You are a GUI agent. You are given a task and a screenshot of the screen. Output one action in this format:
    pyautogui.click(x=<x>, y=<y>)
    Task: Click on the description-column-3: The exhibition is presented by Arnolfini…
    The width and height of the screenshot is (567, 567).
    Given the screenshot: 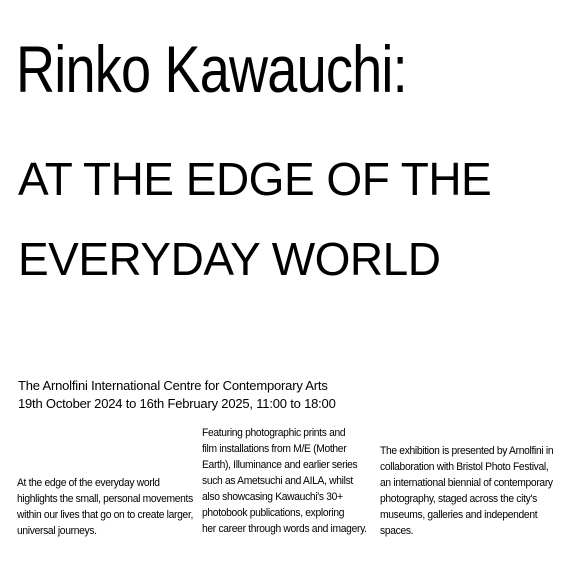 What is the action you would take?
    pyautogui.click(x=467, y=491)
    